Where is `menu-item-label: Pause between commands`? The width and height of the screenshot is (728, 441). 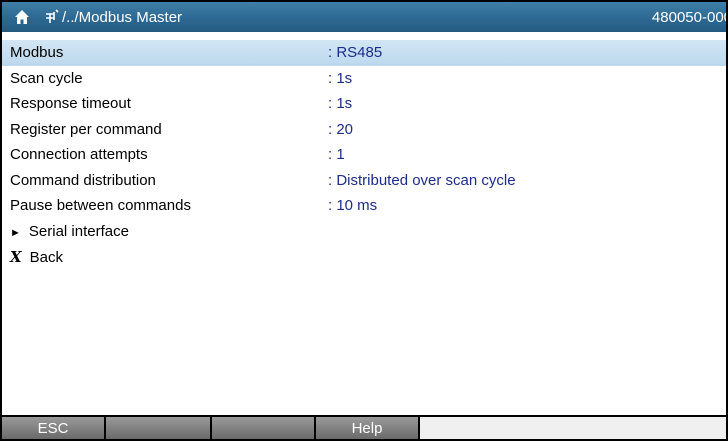
menu-item-label: Pause between commands is located at coordinates (100, 206).